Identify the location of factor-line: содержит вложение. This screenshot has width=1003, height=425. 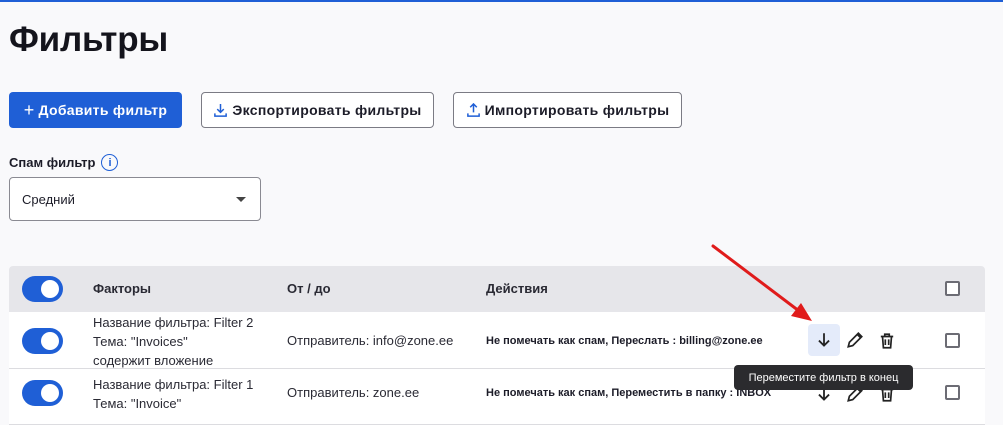
(153, 360).